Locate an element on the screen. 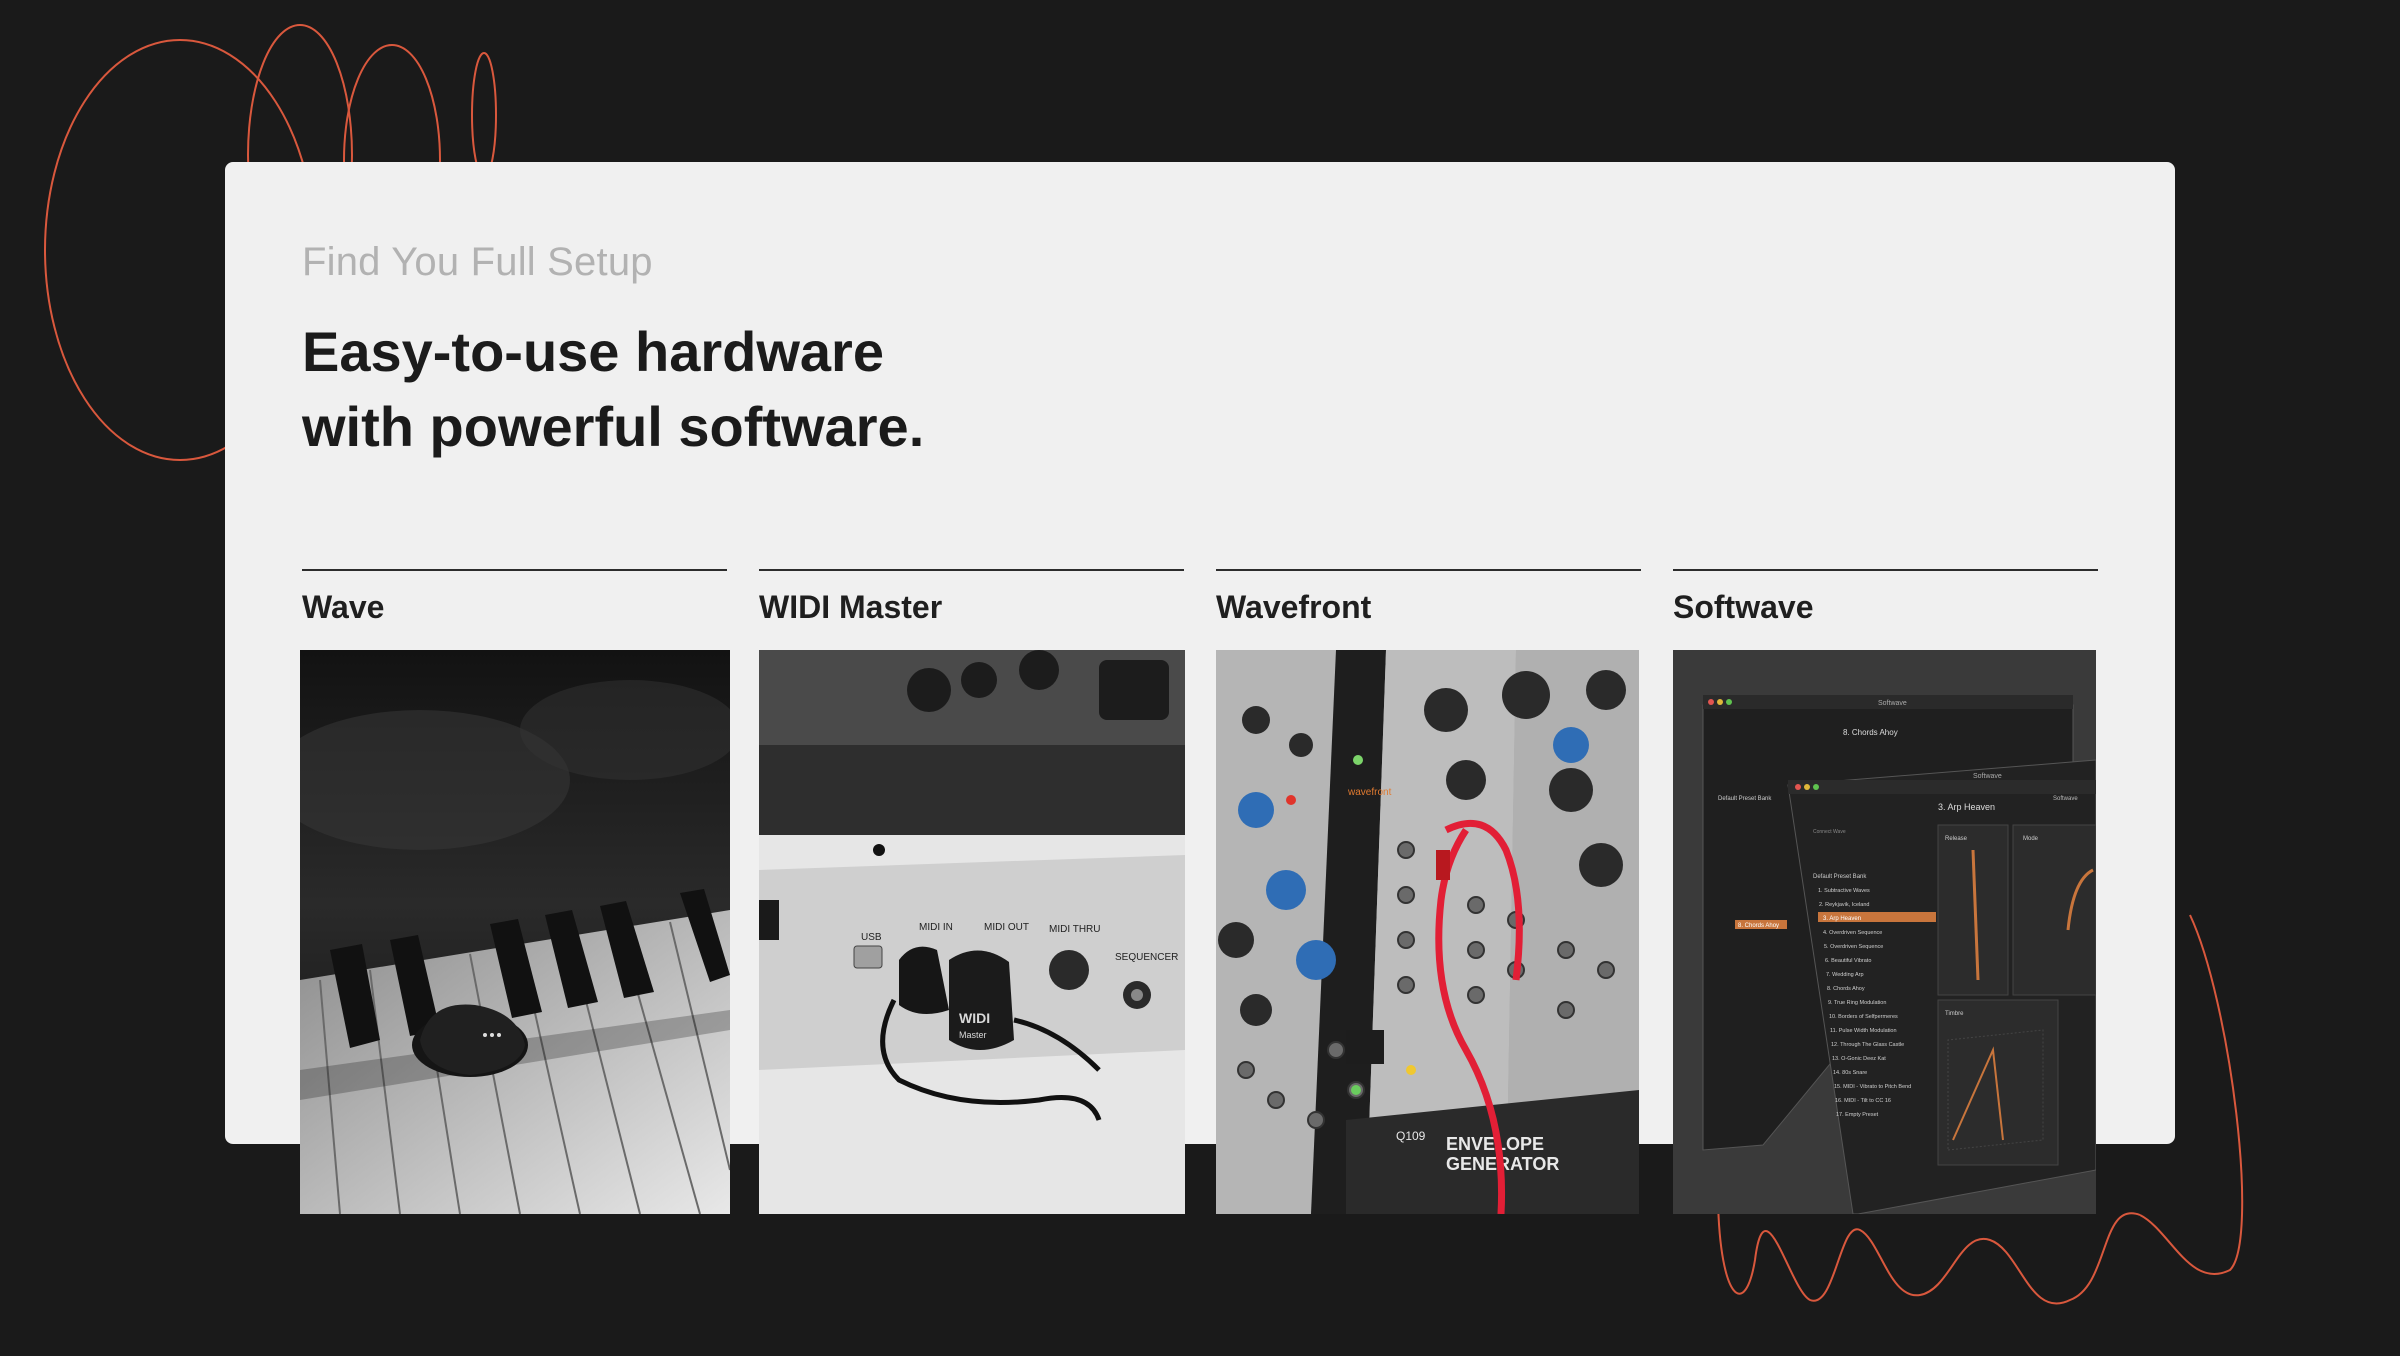  headline-line-1: Easy-to-use hardware is located at coordinates (593, 351).